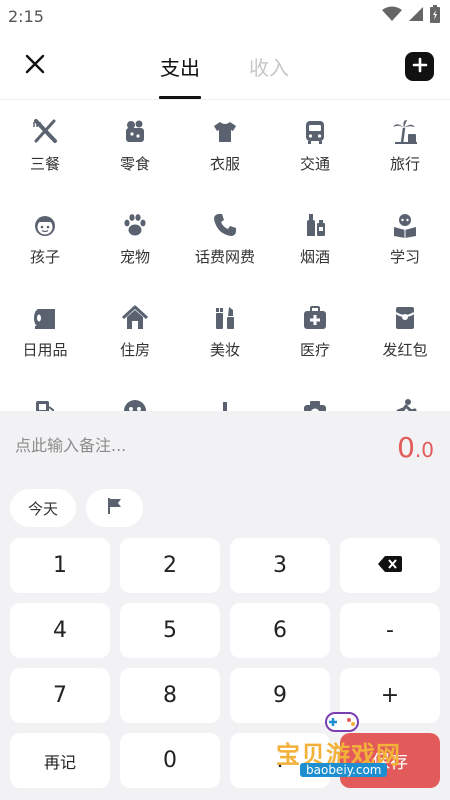  What do you see at coordinates (45, 350) in the screenshot?
I see `category-label: 日用品` at bounding box center [45, 350].